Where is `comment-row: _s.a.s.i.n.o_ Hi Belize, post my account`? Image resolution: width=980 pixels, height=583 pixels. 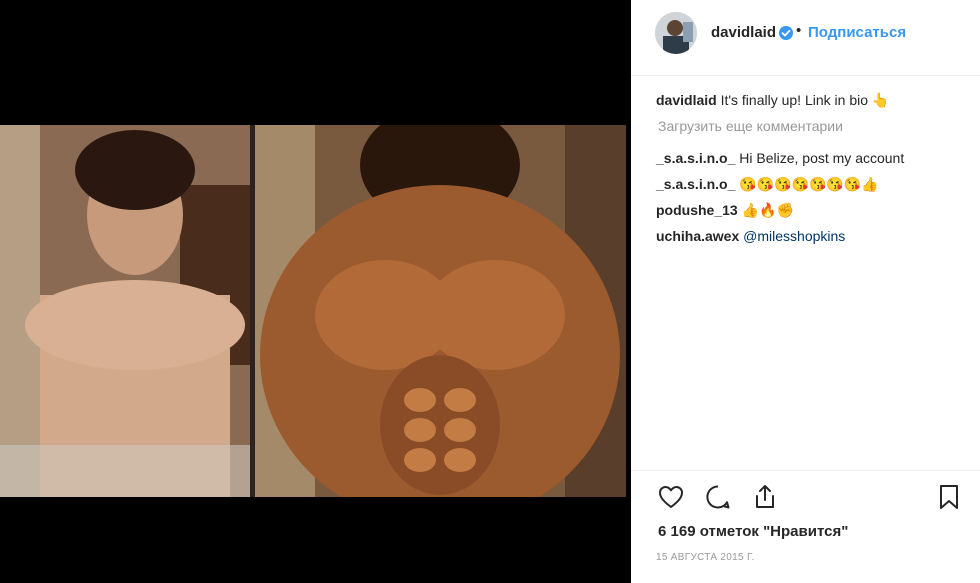
comment-row: _s.a.s.i.n.o_ Hi Belize, post my account is located at coordinates (811, 161).